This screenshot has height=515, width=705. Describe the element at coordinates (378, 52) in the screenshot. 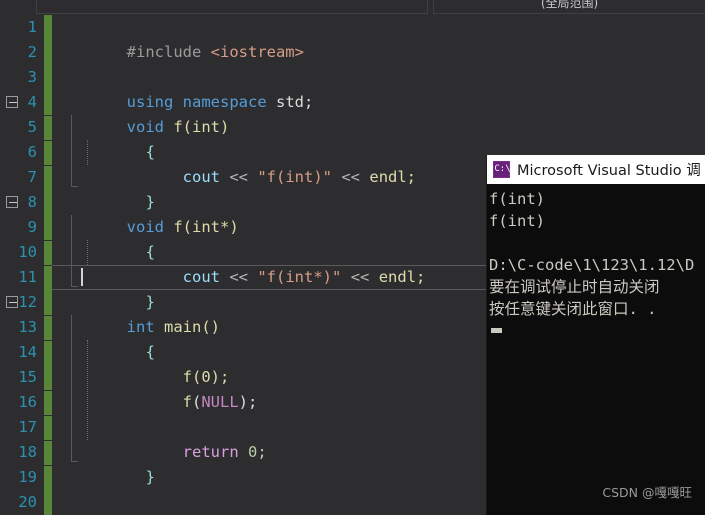

I see `code-line` at that location.